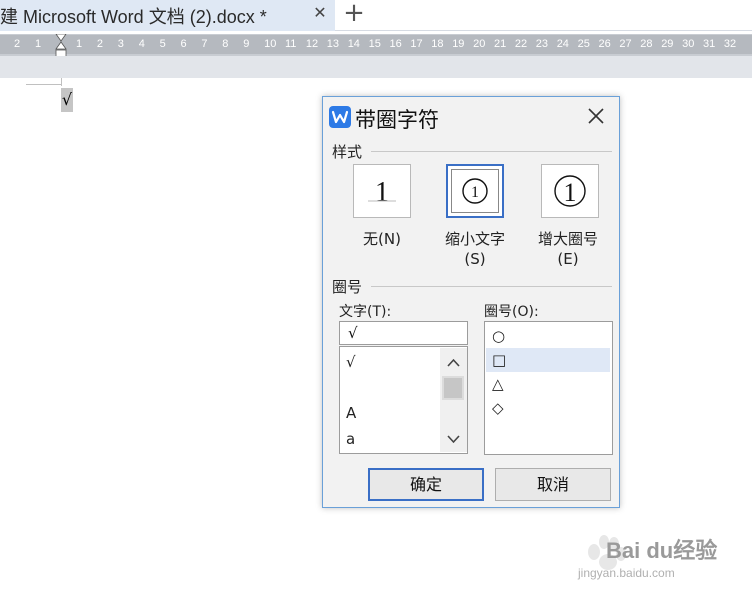  What do you see at coordinates (204, 44) in the screenshot?
I see `ruler-tick-label: 7` at bounding box center [204, 44].